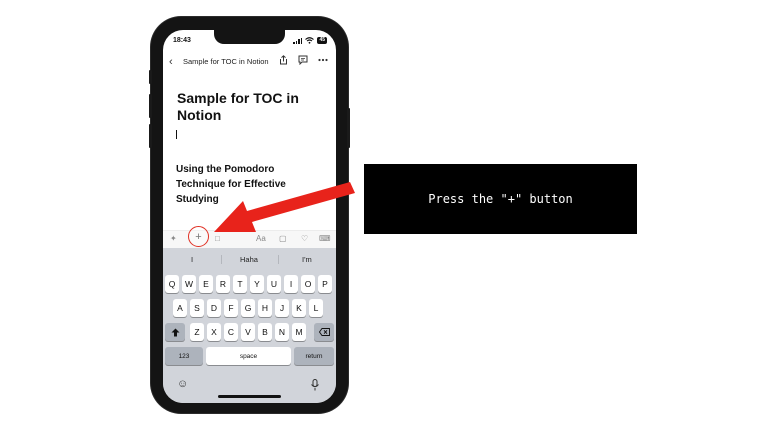 This screenshot has height=432, width=768. I want to click on instruction-callout: Press the "+" button, so click(500, 199).